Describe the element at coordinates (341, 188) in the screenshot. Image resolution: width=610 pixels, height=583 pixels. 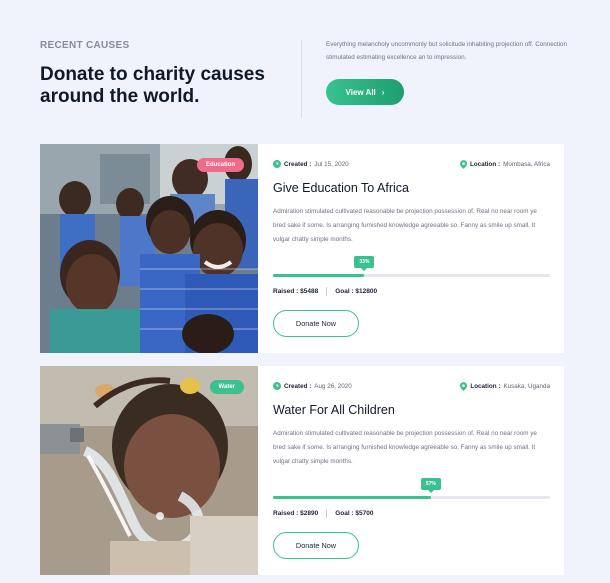
I see `cause-title: Give Education To Africa` at that location.